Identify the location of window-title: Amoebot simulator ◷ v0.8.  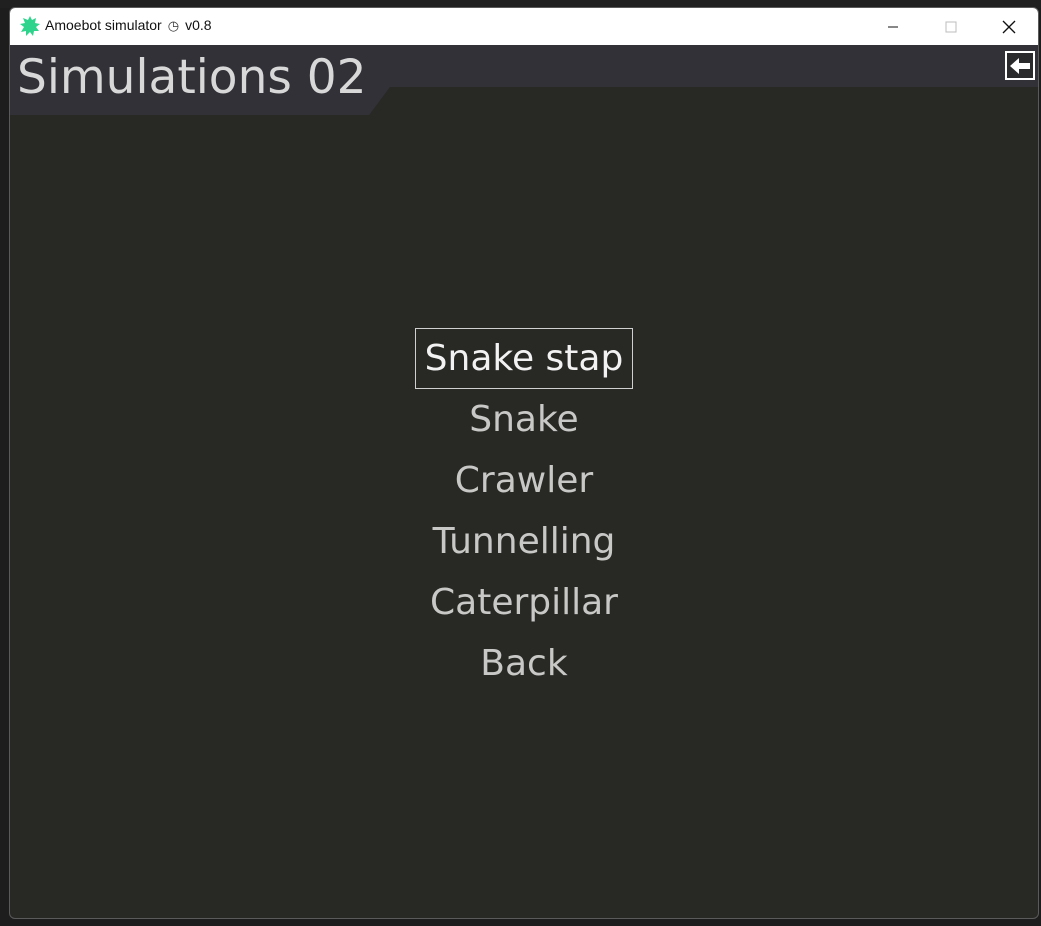
(128, 25).